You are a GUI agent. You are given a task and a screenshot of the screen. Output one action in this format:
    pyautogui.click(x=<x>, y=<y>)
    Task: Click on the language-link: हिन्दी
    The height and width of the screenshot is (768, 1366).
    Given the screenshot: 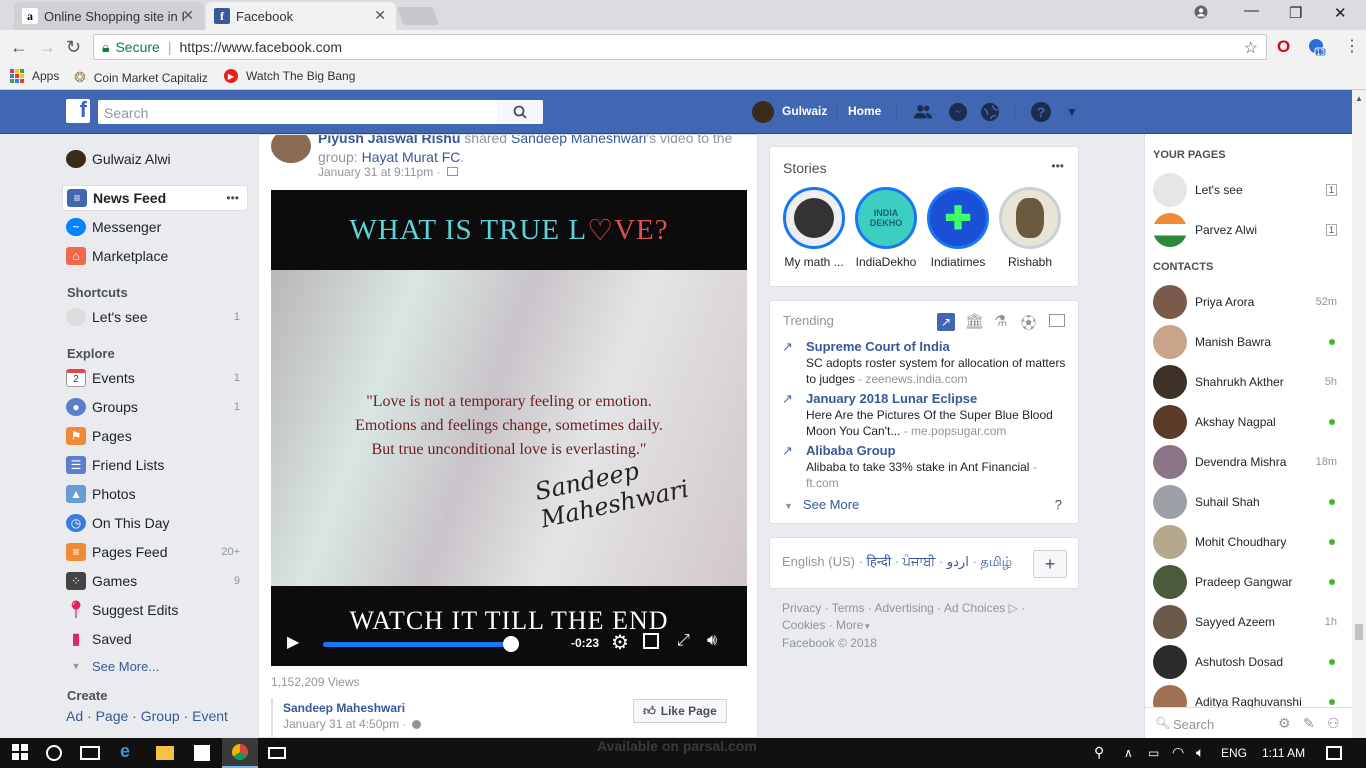 What is the action you would take?
    pyautogui.click(x=879, y=561)
    